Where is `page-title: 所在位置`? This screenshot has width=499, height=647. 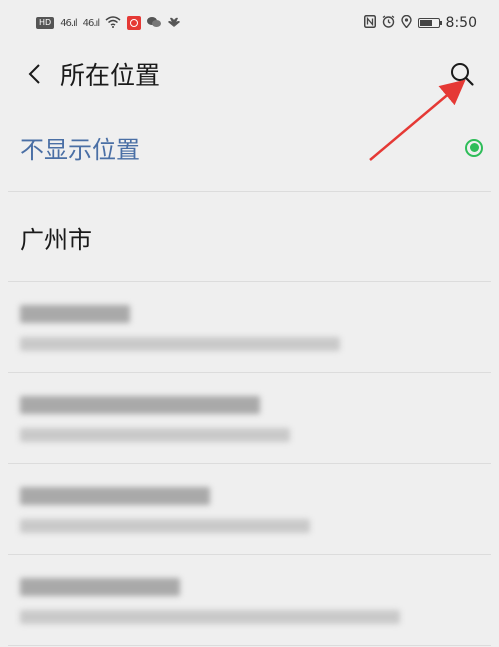
page-title: 所在位置 is located at coordinates (110, 75).